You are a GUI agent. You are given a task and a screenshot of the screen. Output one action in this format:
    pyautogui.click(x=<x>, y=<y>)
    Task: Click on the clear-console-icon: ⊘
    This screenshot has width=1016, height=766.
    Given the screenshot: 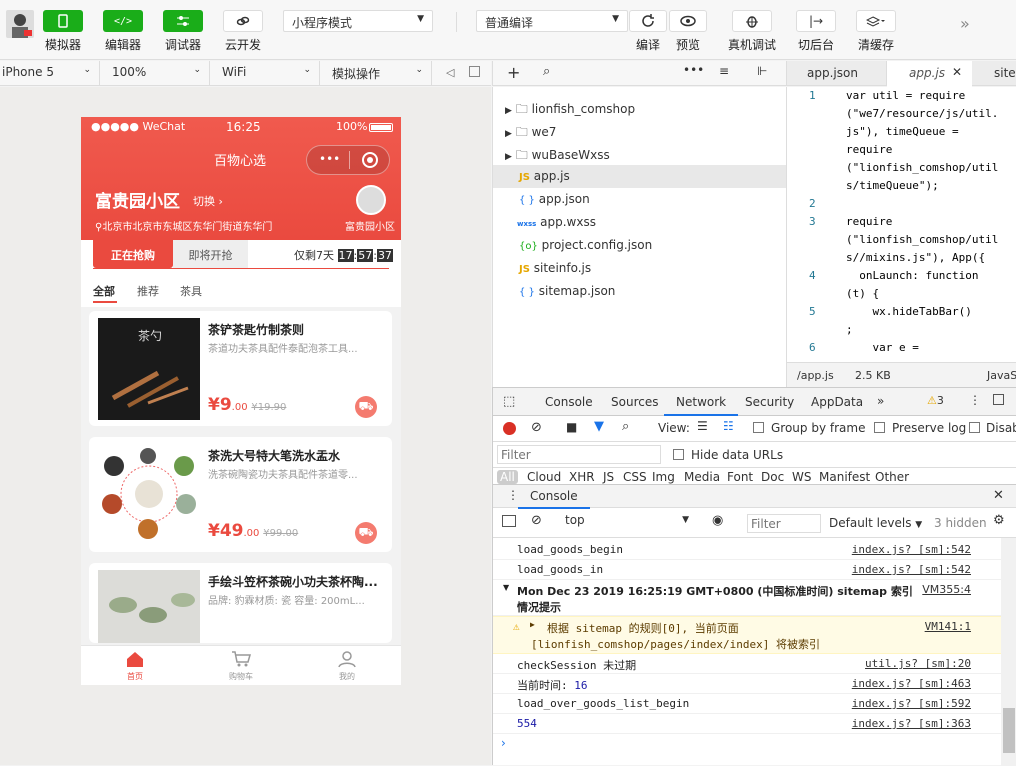 What is the action you would take?
    pyautogui.click(x=536, y=520)
    